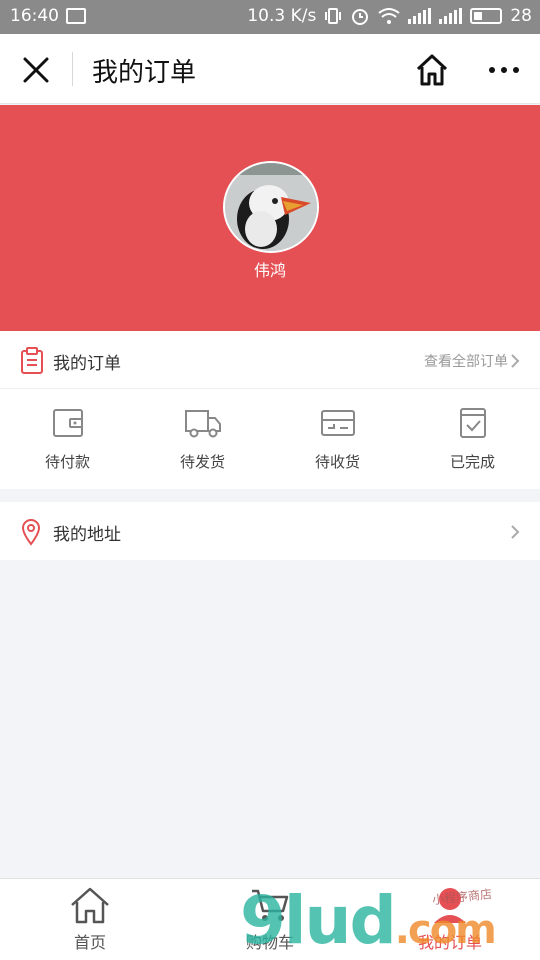  I want to click on puffin-avatar-image, so click(271, 207).